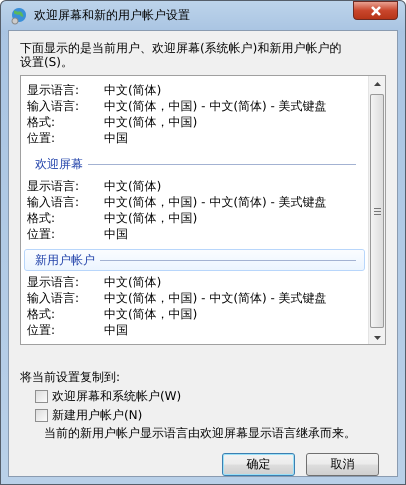  What do you see at coordinates (194, 164) in the screenshot?
I see `group-header: 欢迎屏幕` at bounding box center [194, 164].